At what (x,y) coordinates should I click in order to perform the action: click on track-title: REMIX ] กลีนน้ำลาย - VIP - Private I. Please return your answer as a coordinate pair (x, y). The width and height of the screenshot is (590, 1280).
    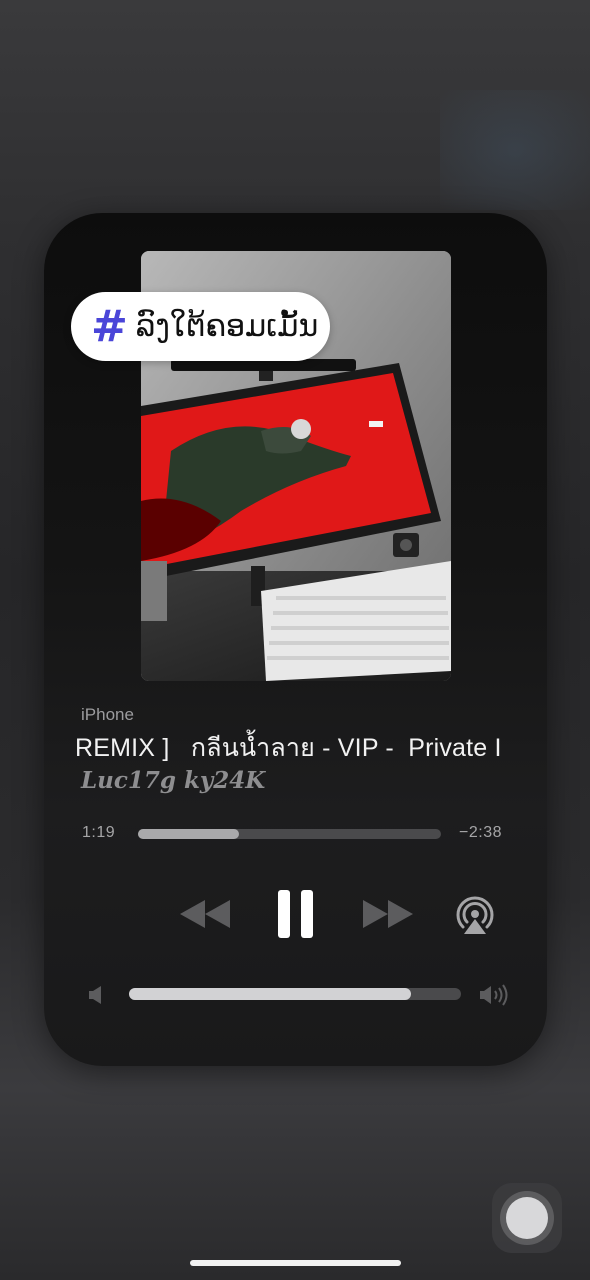
    Looking at the image, I should click on (288, 748).